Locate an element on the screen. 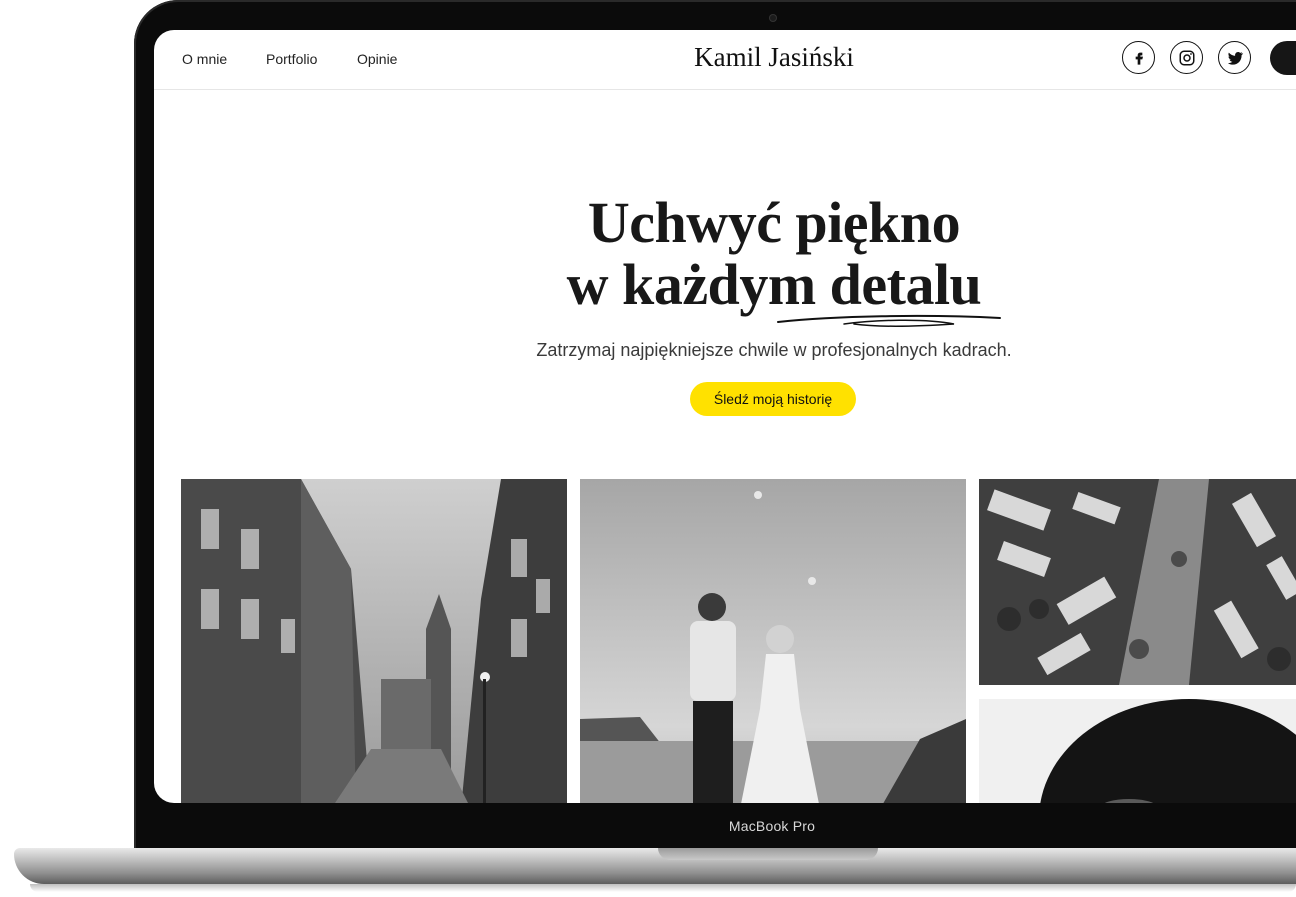 This screenshot has height=897, width=1296. camera-dot is located at coordinates (773, 18).